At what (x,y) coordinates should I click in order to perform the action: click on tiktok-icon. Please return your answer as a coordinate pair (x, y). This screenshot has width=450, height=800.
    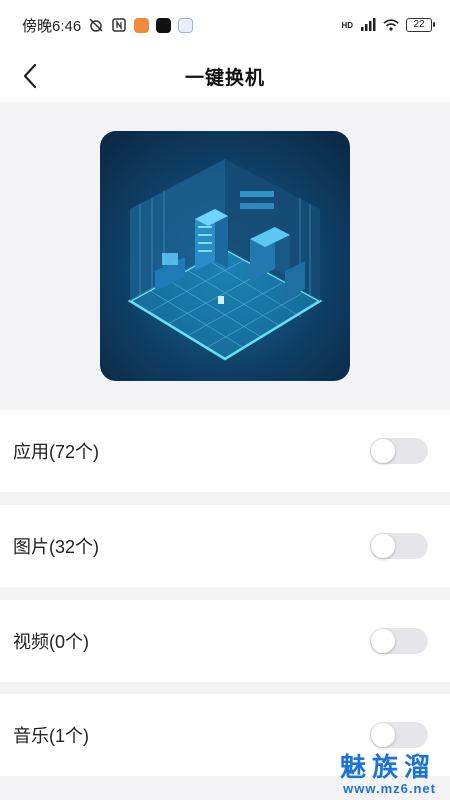
    Looking at the image, I should click on (164, 25).